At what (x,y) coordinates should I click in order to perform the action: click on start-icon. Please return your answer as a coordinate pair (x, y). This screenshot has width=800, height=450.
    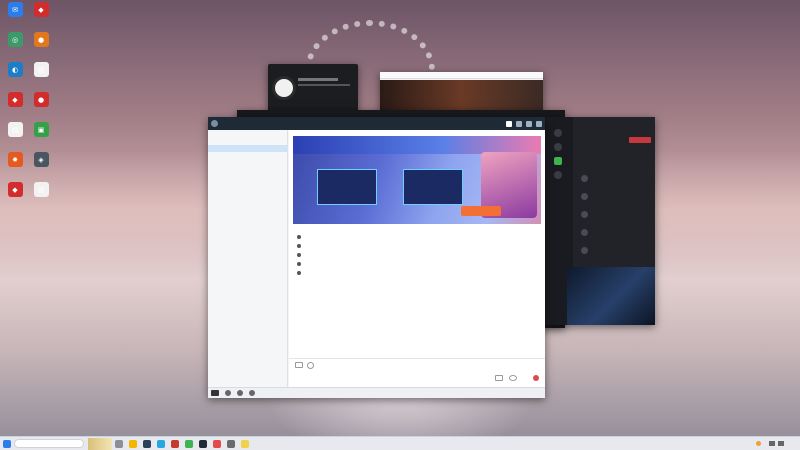
    Looking at the image, I should click on (7, 443).